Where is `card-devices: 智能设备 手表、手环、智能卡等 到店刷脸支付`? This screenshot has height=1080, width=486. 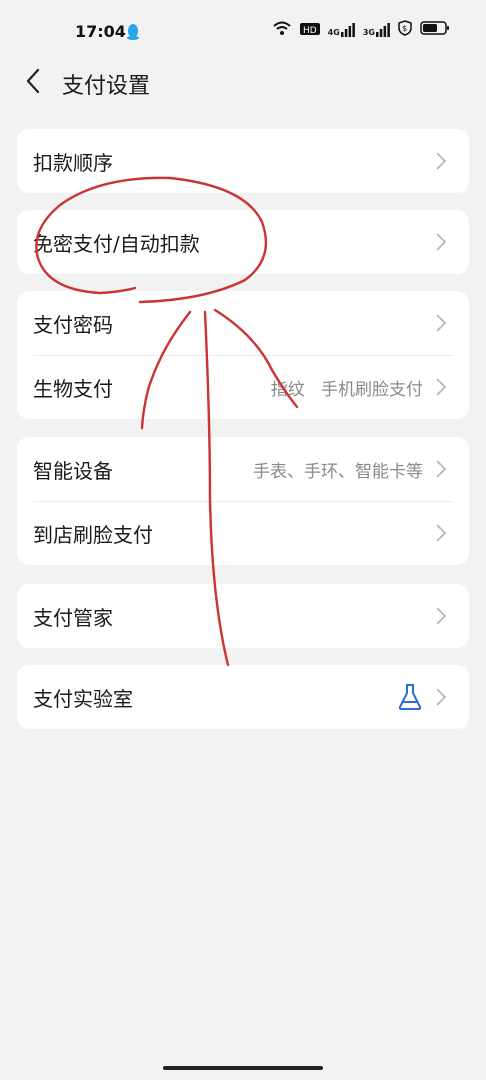 card-devices: 智能设备 手表、手环、智能卡等 到店刷脸支付 is located at coordinates (243, 501).